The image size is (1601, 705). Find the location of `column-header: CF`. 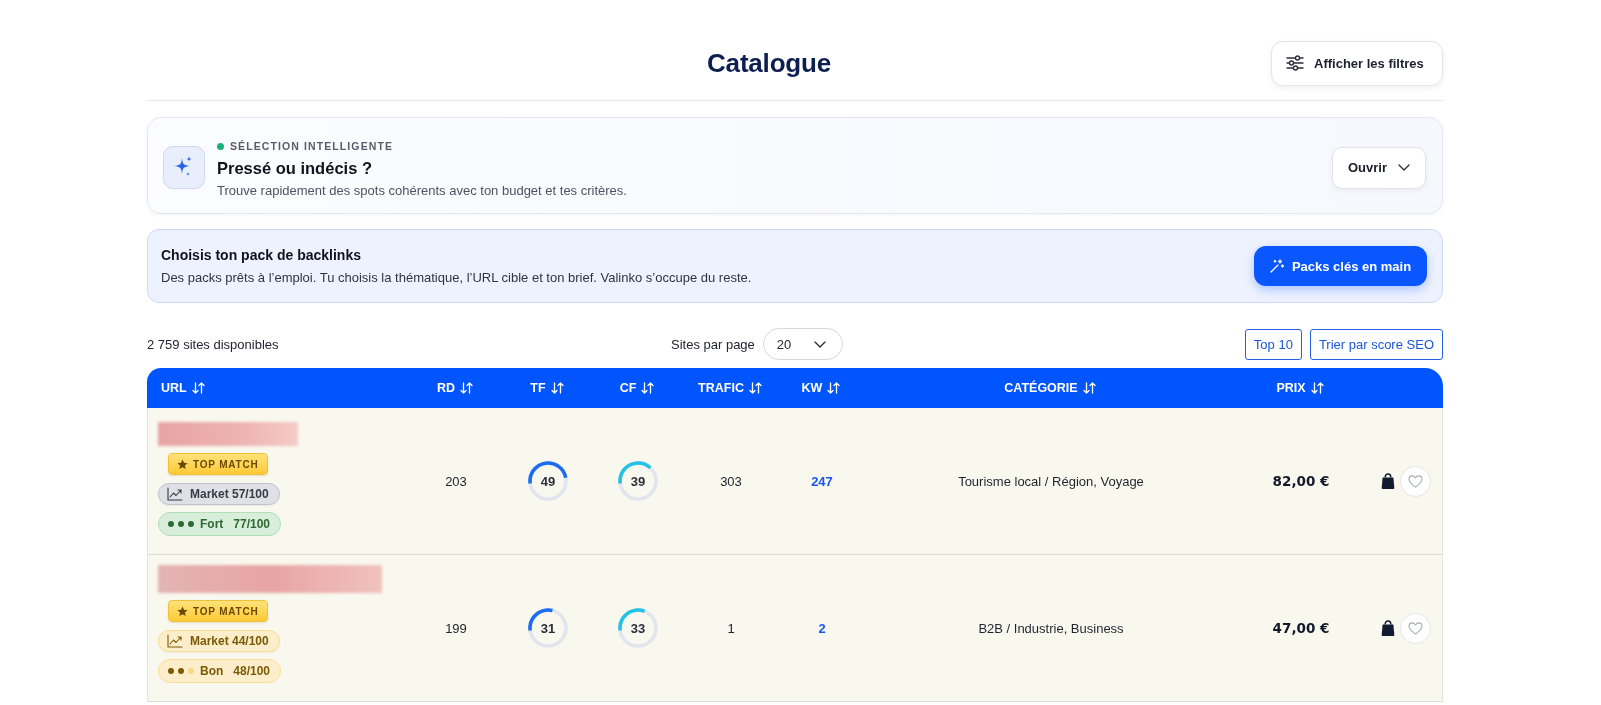

column-header: CF is located at coordinates (637, 388).